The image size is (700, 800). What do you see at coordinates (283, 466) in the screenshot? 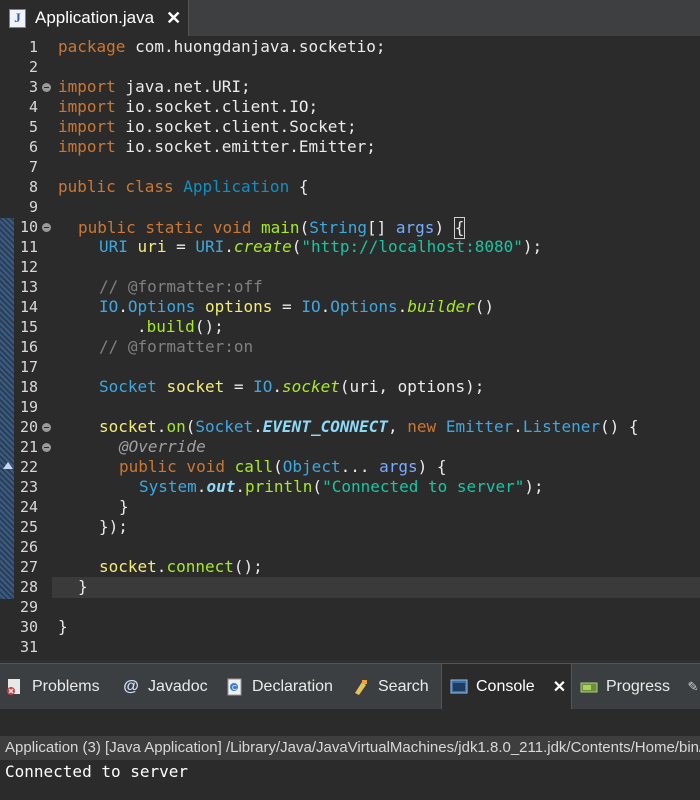
I see `code-line: public void call(Object... args) {` at bounding box center [283, 466].